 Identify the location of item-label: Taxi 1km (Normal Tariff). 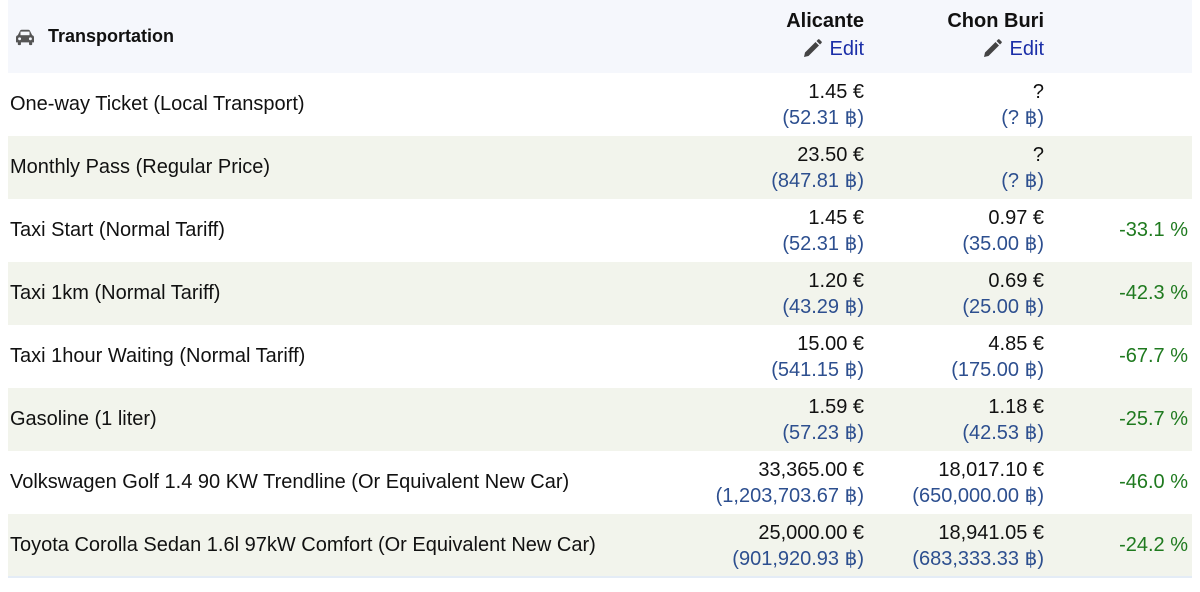
(115, 293).